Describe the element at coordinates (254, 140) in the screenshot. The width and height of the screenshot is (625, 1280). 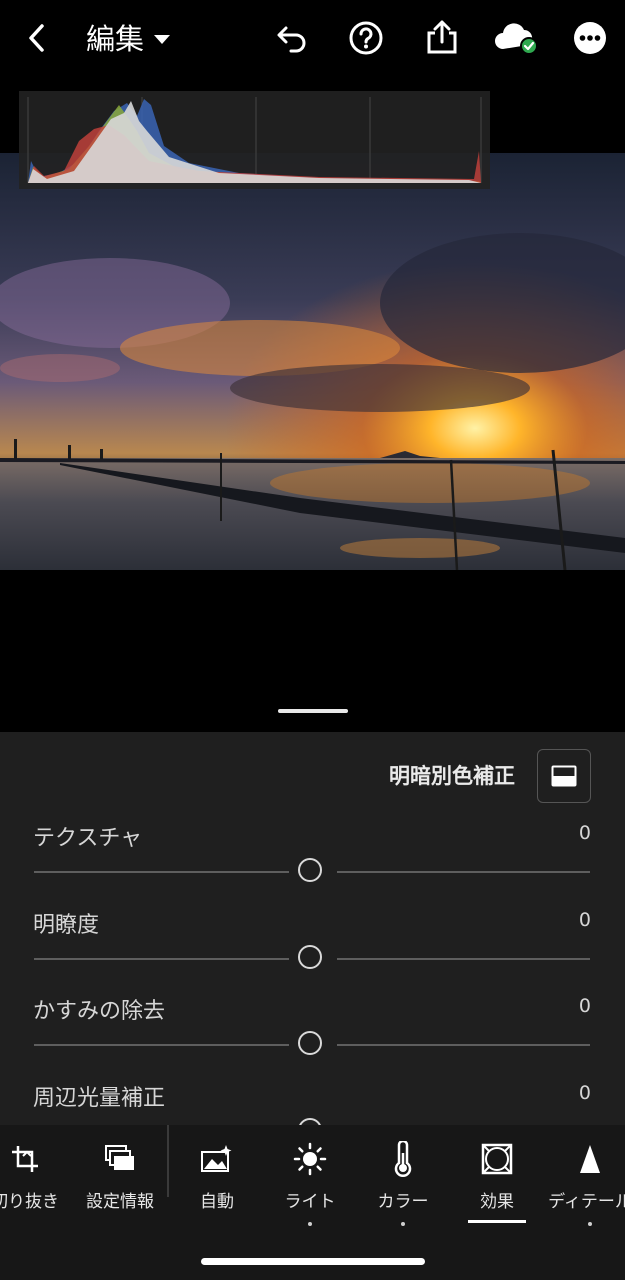
I see `histogram` at that location.